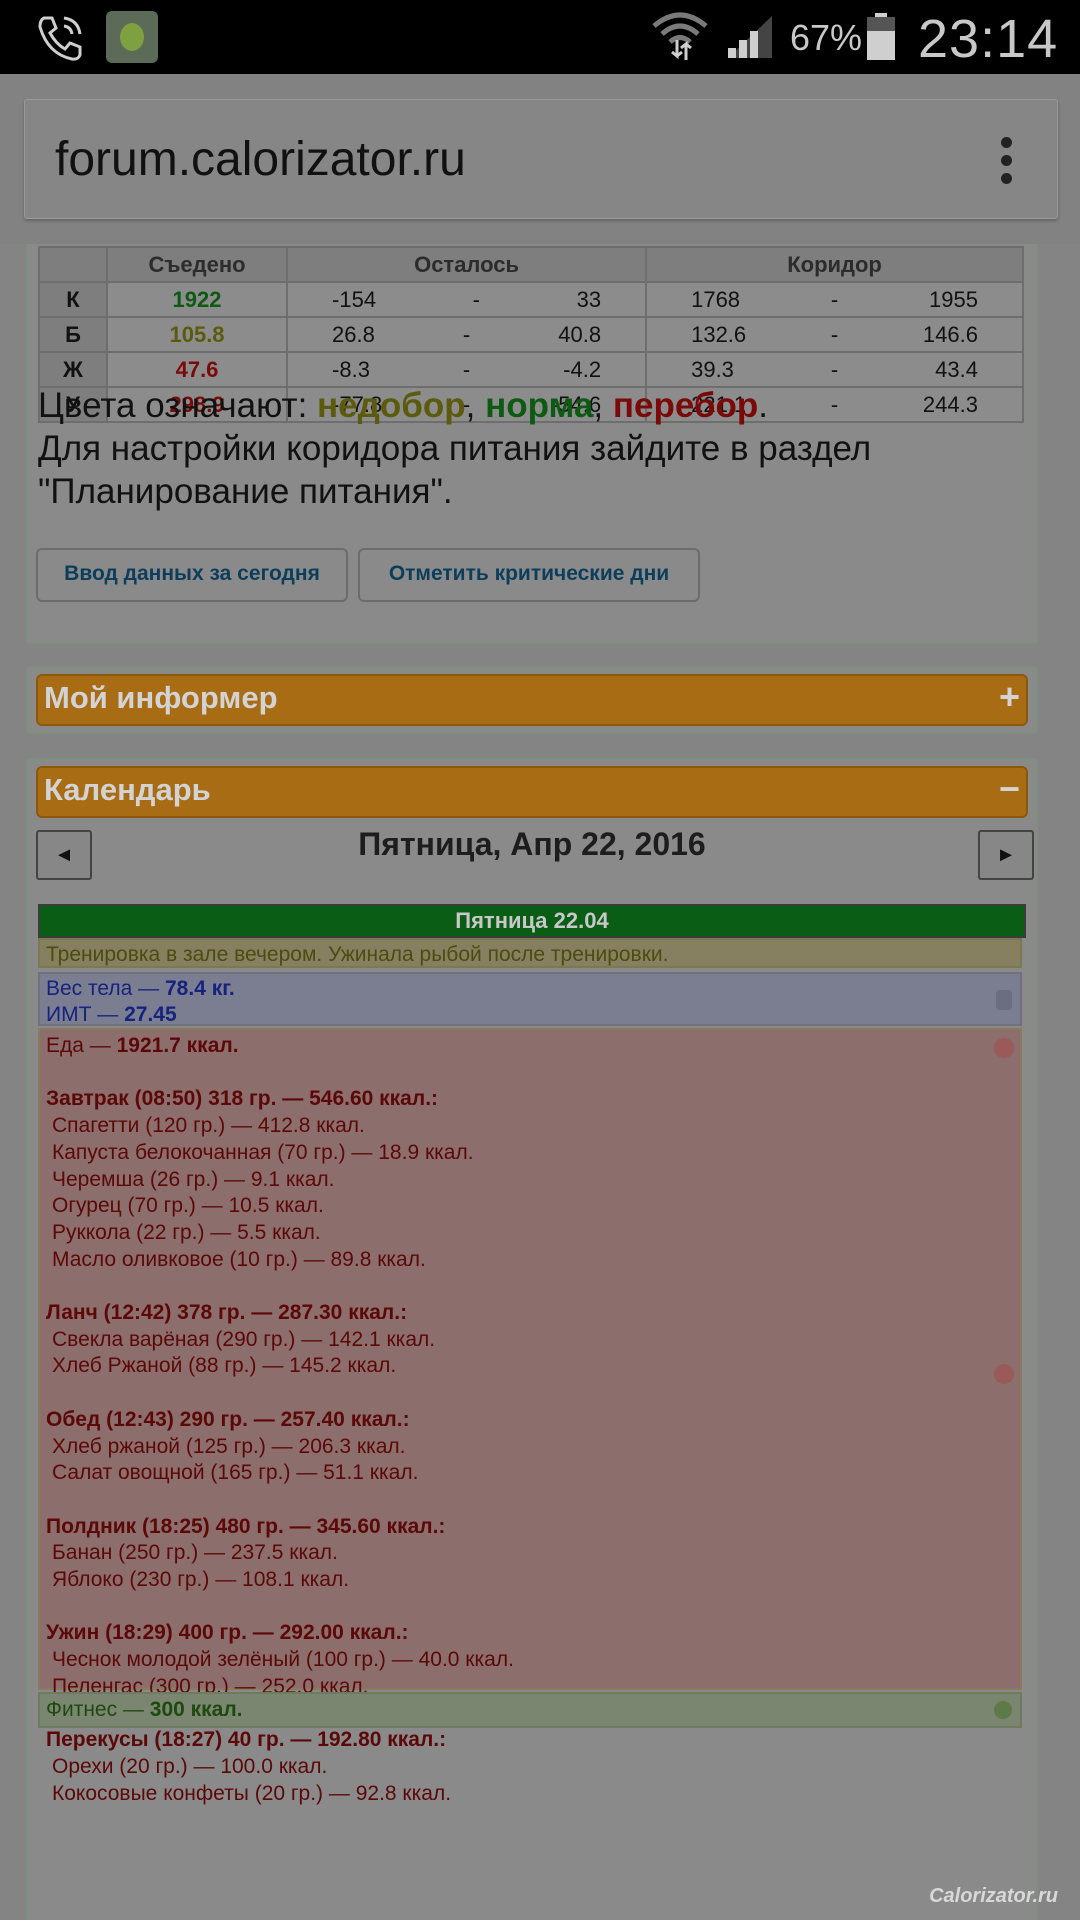 The image size is (1080, 1920). Describe the element at coordinates (229, 1446) in the screenshot. I see `food-item: Хлеб ржаной (125 гр.) — 206.3 ккал.` at that location.